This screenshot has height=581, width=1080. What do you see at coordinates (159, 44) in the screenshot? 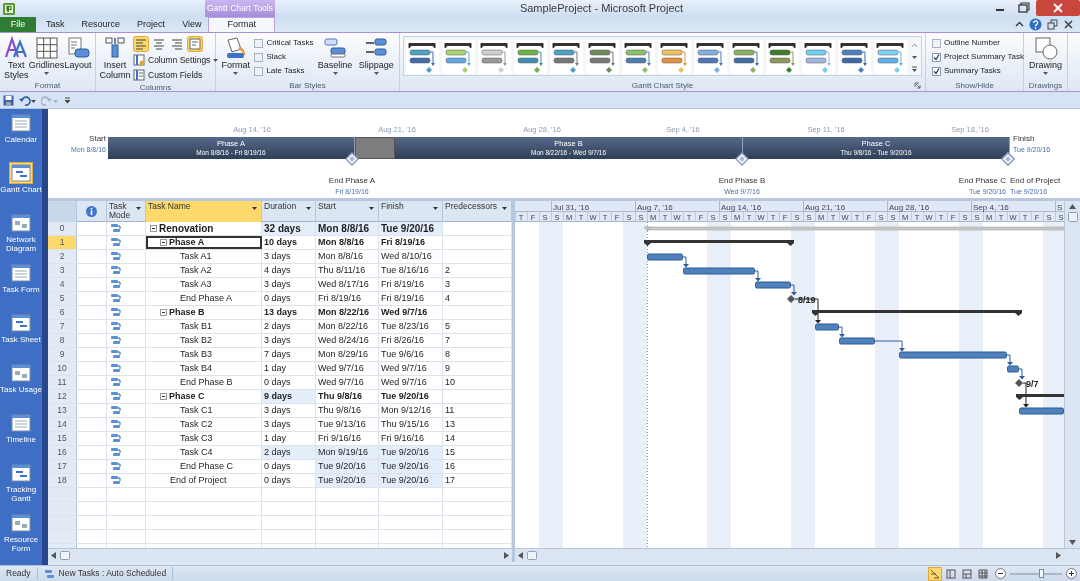
I see `align-center-button` at bounding box center [159, 44].